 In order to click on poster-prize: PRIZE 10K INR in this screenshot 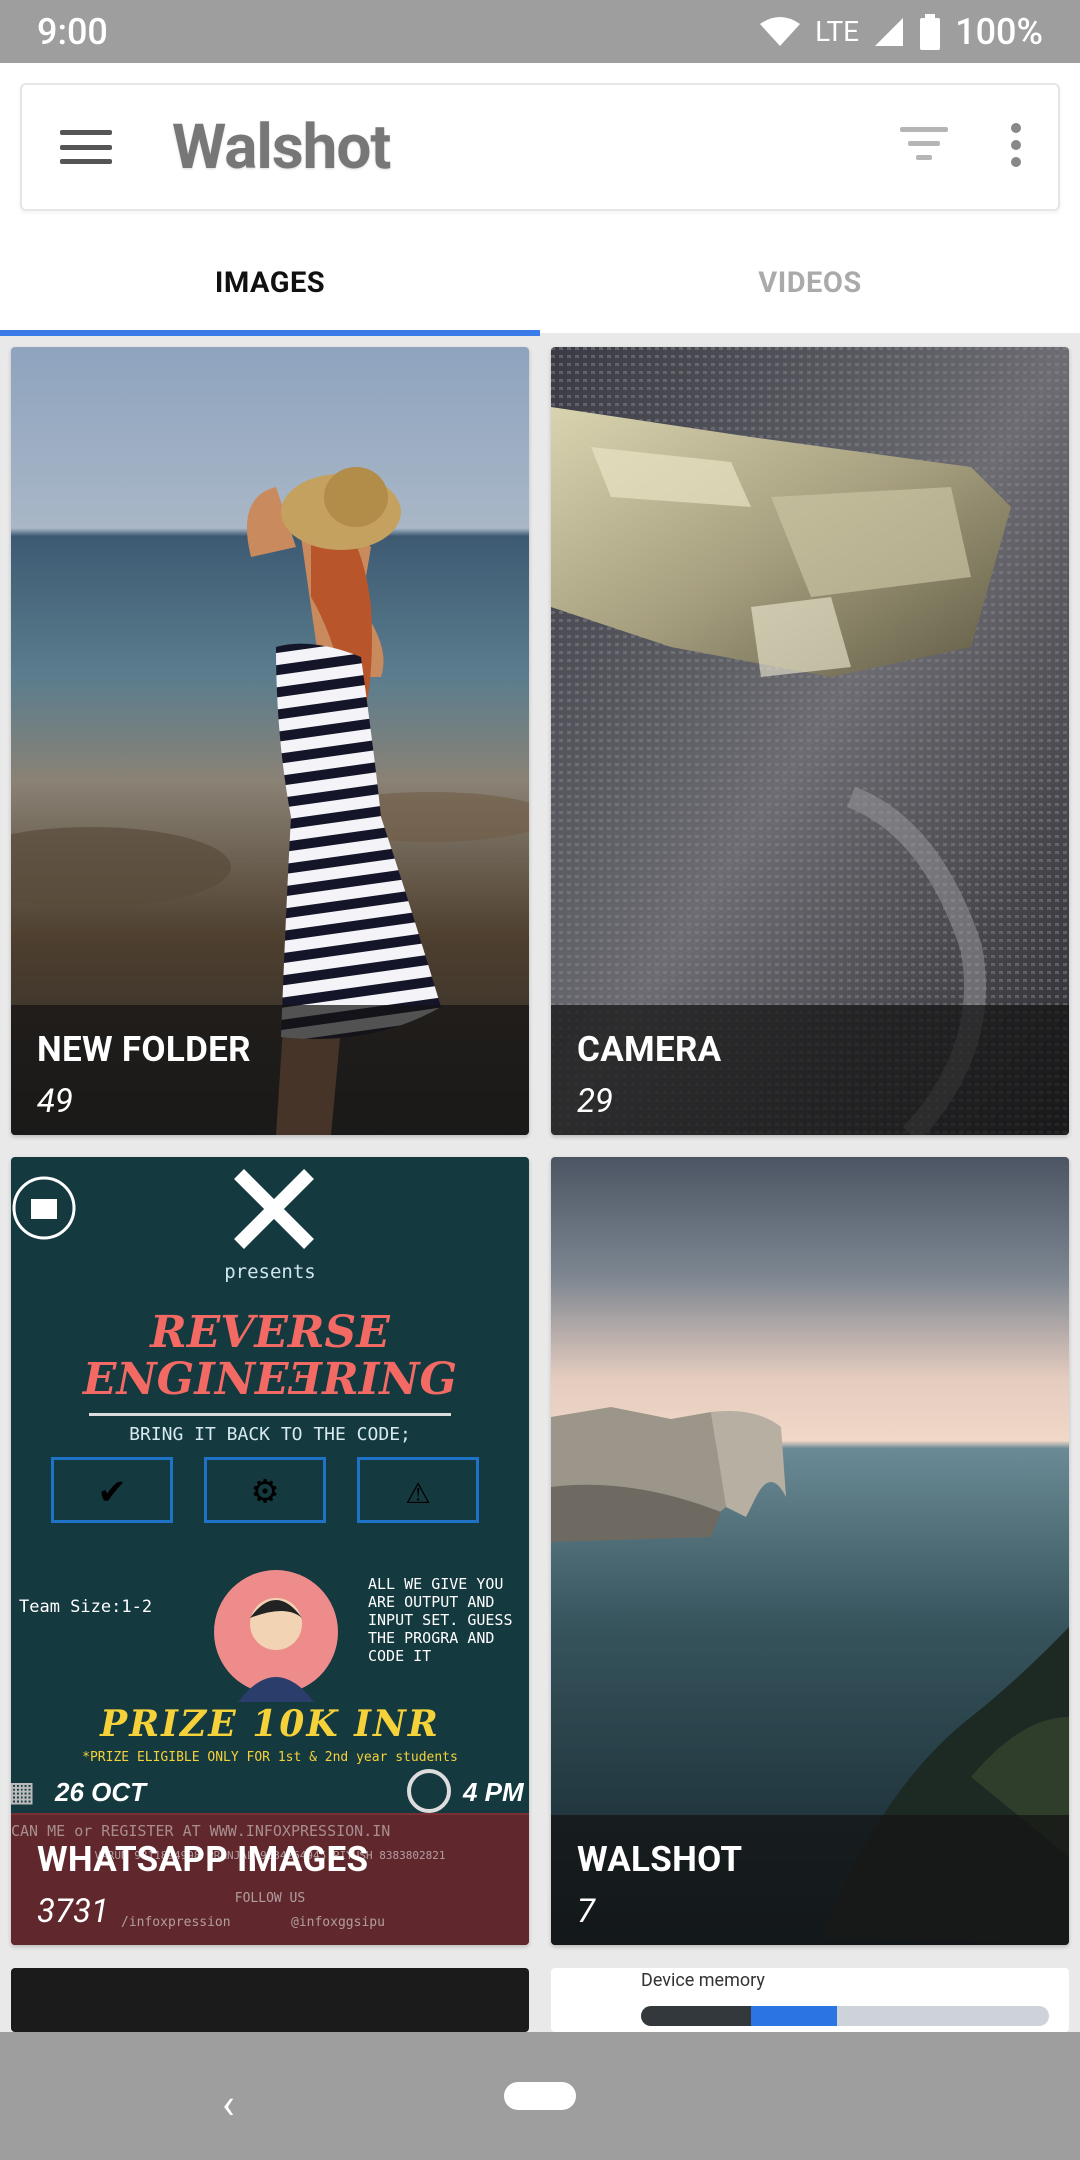, I will do `click(270, 1724)`.